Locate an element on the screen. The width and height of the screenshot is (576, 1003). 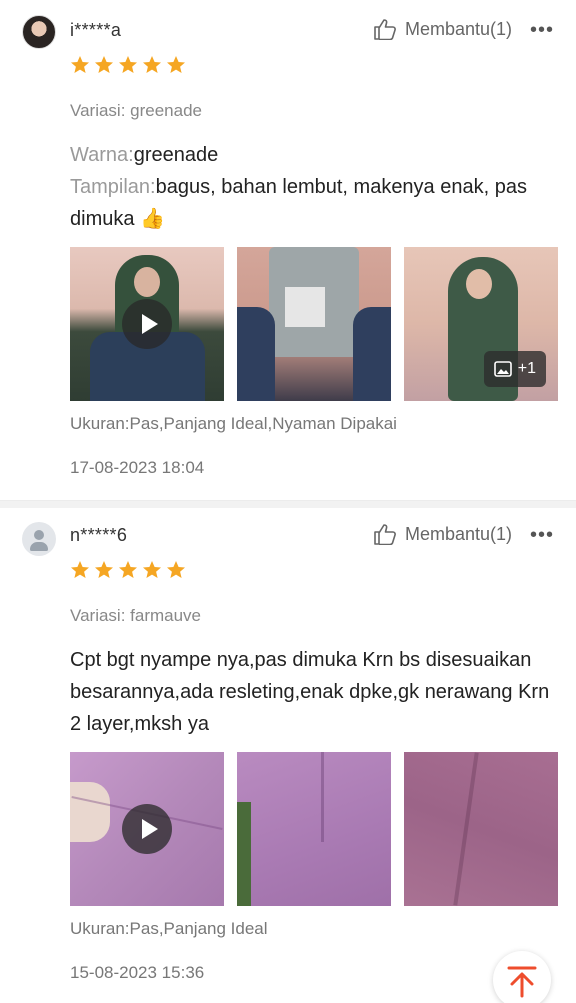
variant-label: Variasi: greenade is located at coordinates (136, 110).